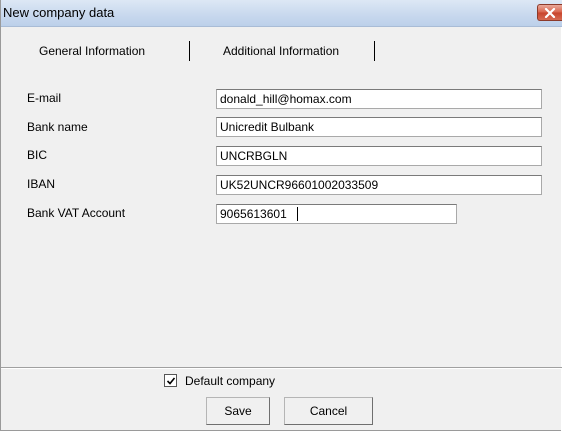  I want to click on default-company-checkbox, so click(170, 380).